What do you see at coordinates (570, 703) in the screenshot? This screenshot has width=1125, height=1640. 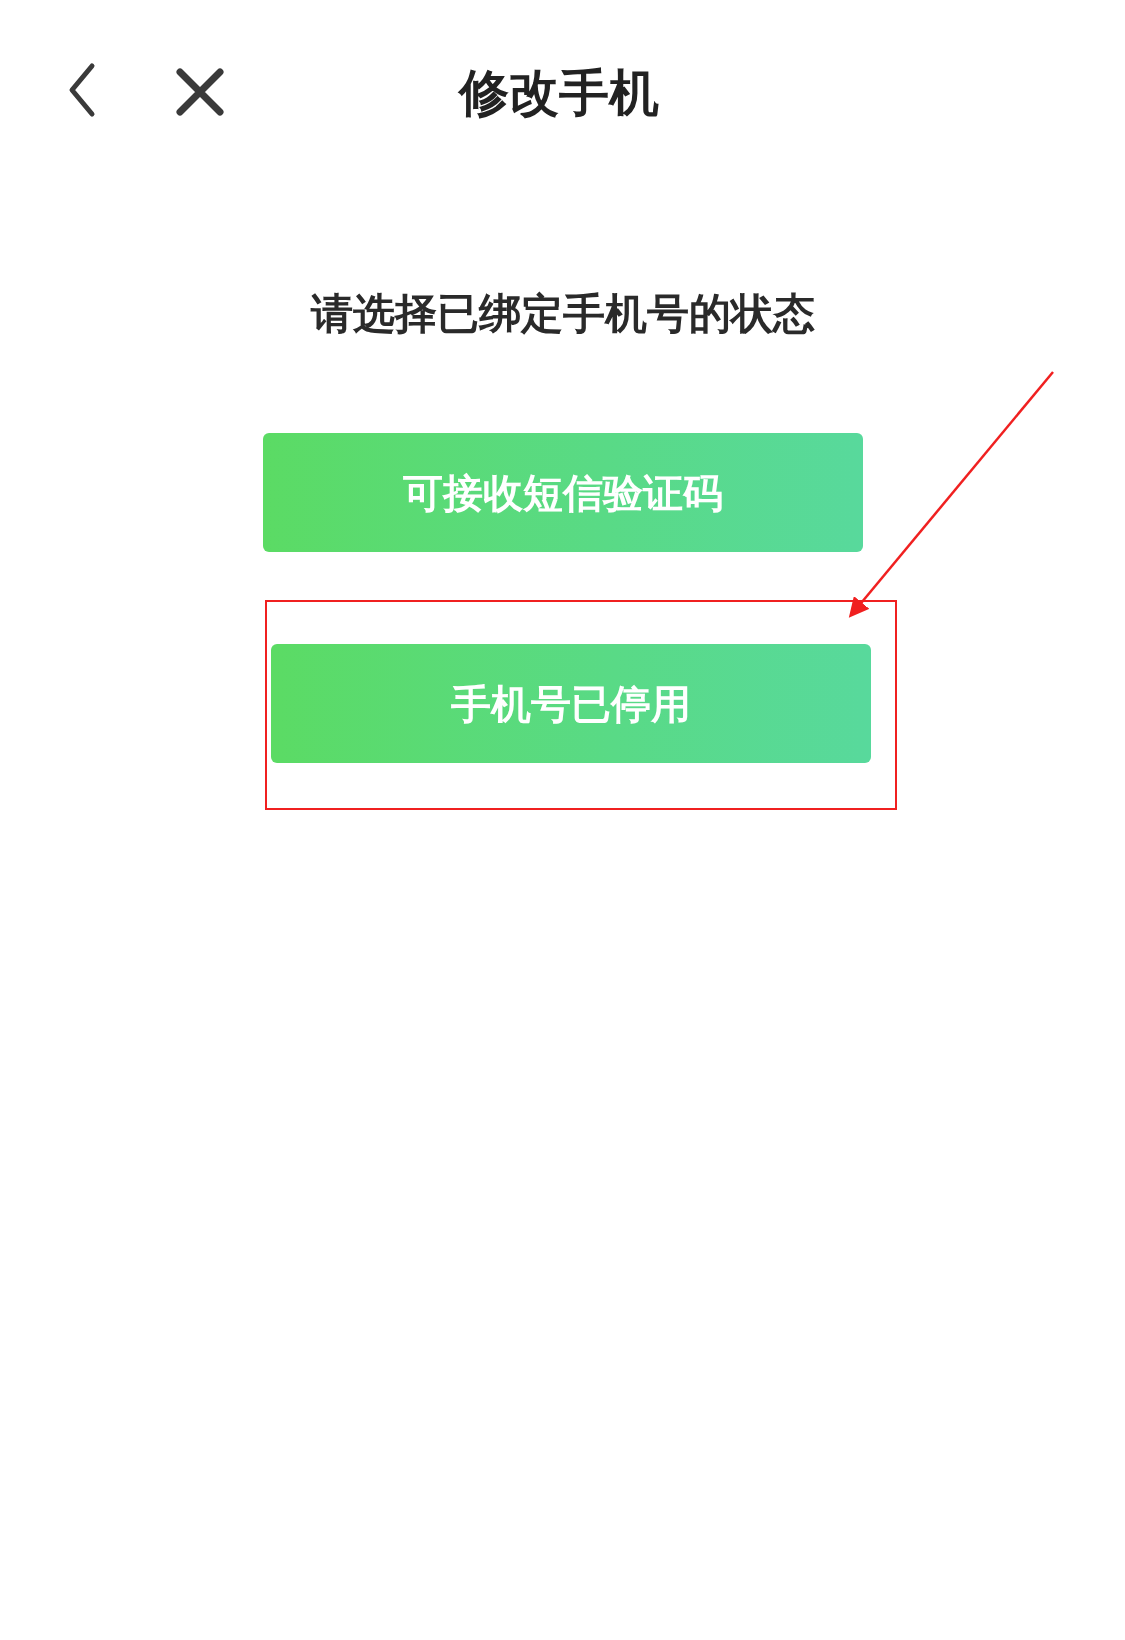 I see `option-button: 手机号已停用` at bounding box center [570, 703].